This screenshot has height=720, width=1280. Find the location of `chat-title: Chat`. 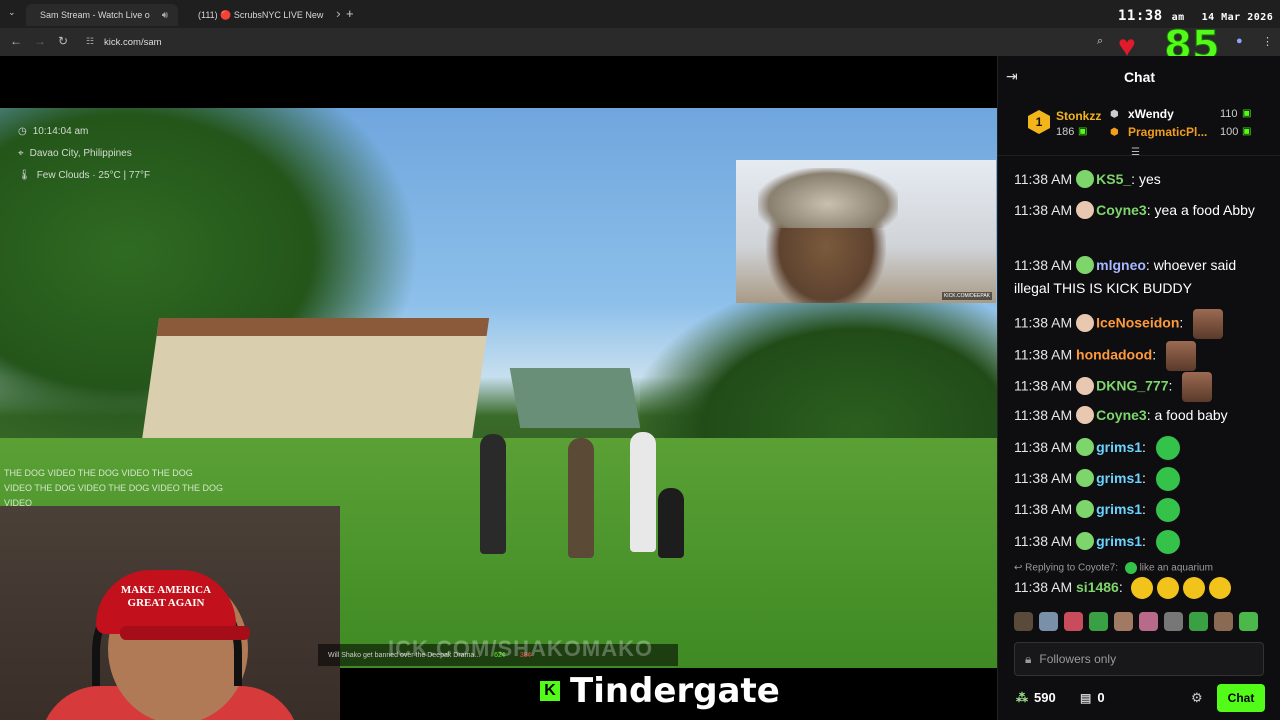

chat-title: Chat is located at coordinates (1139, 77).